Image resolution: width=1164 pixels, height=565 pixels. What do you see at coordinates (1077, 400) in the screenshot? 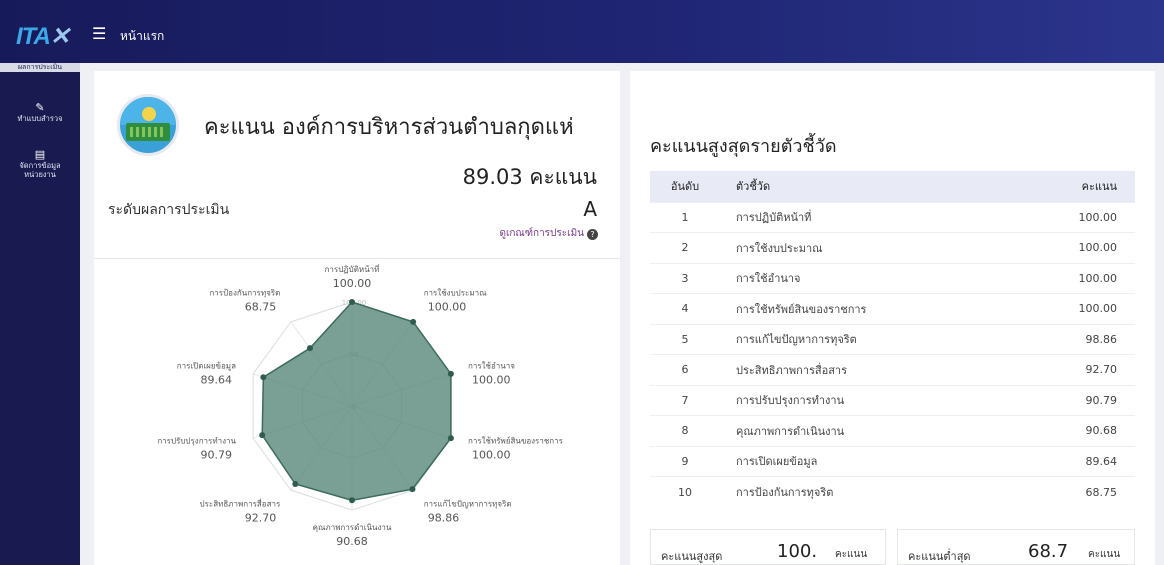
I see `score-cell: 90.79` at bounding box center [1077, 400].